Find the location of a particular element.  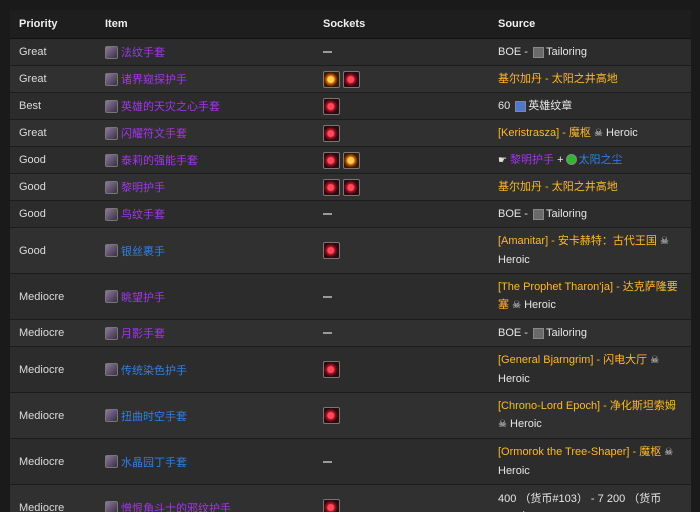

item-link: 黎明护手 is located at coordinates (143, 187).